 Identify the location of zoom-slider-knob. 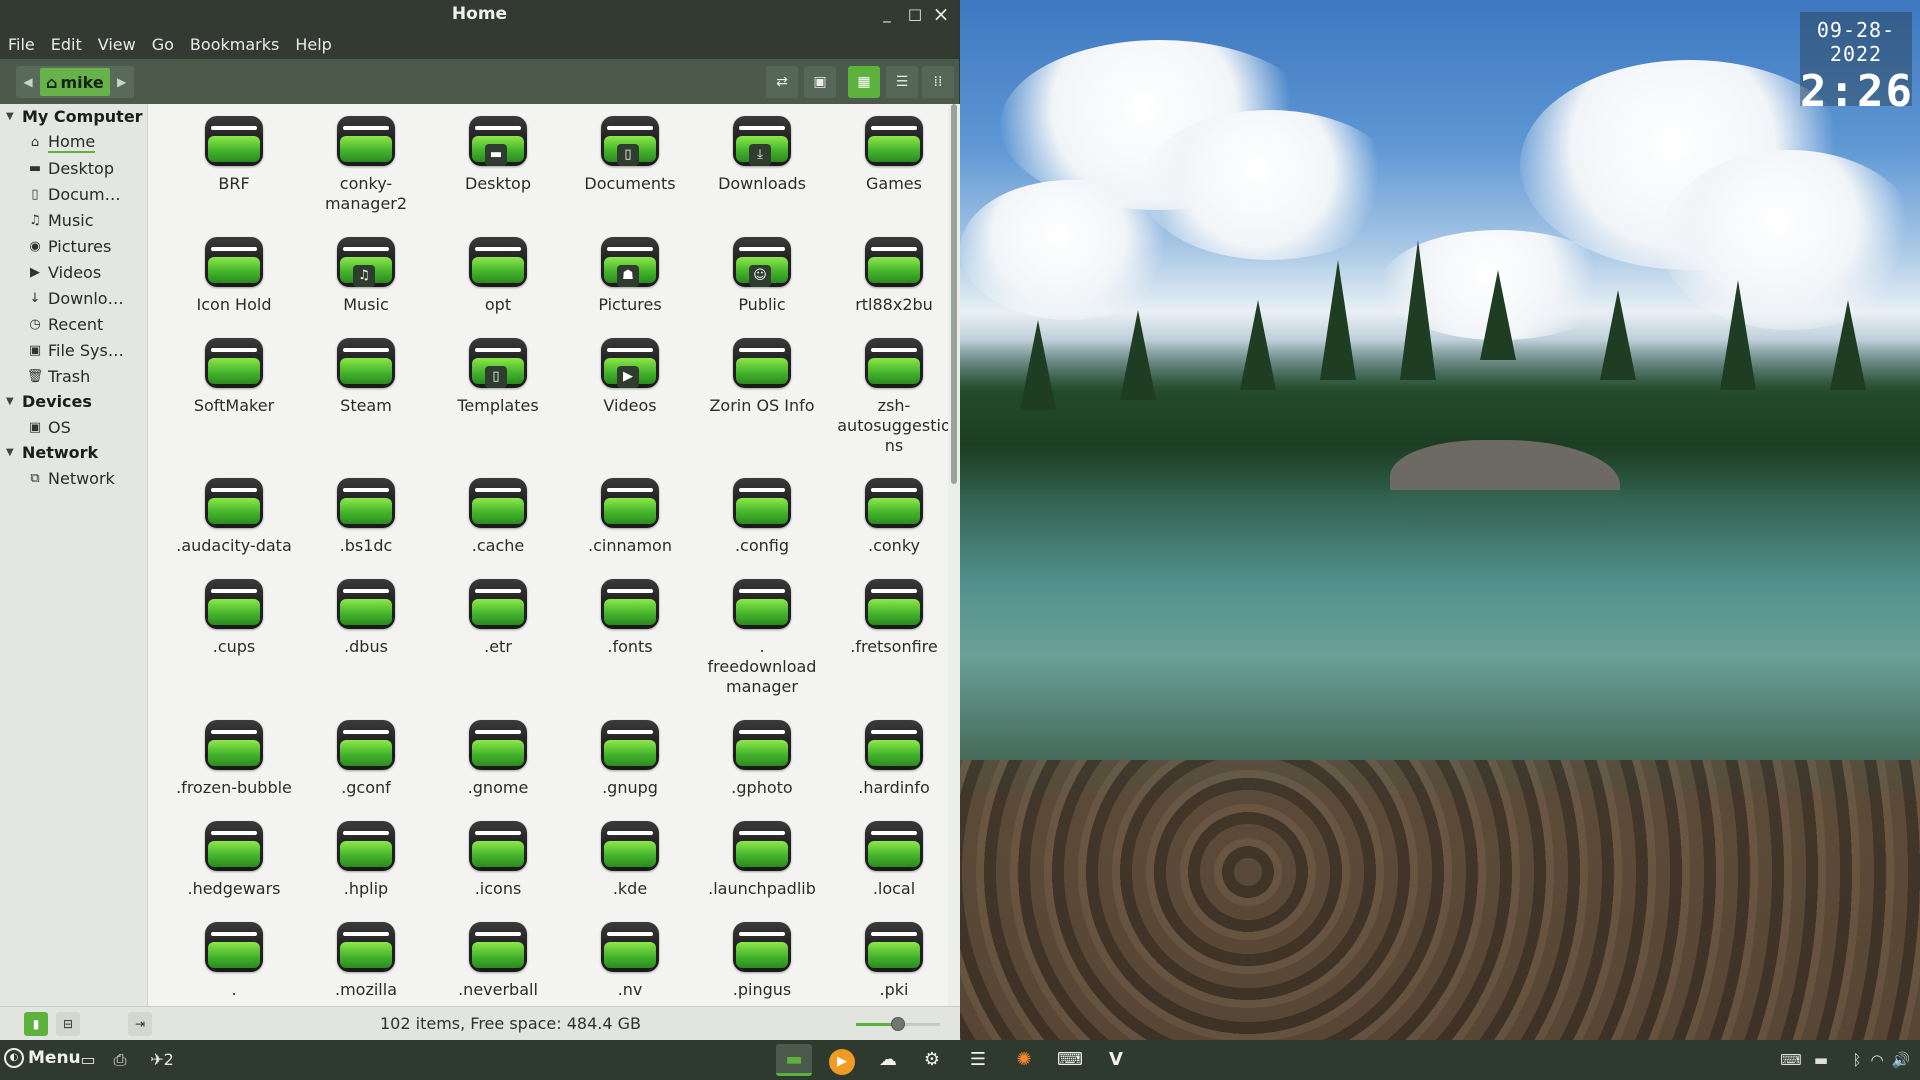
(898, 1024).